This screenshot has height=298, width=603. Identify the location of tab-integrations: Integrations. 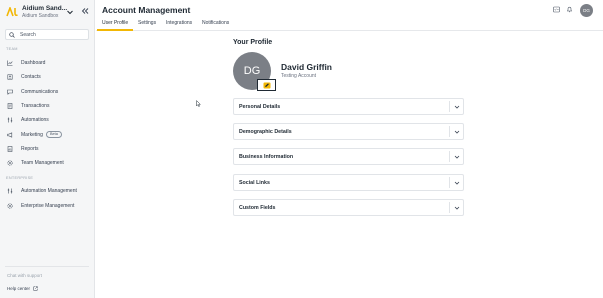
(179, 23).